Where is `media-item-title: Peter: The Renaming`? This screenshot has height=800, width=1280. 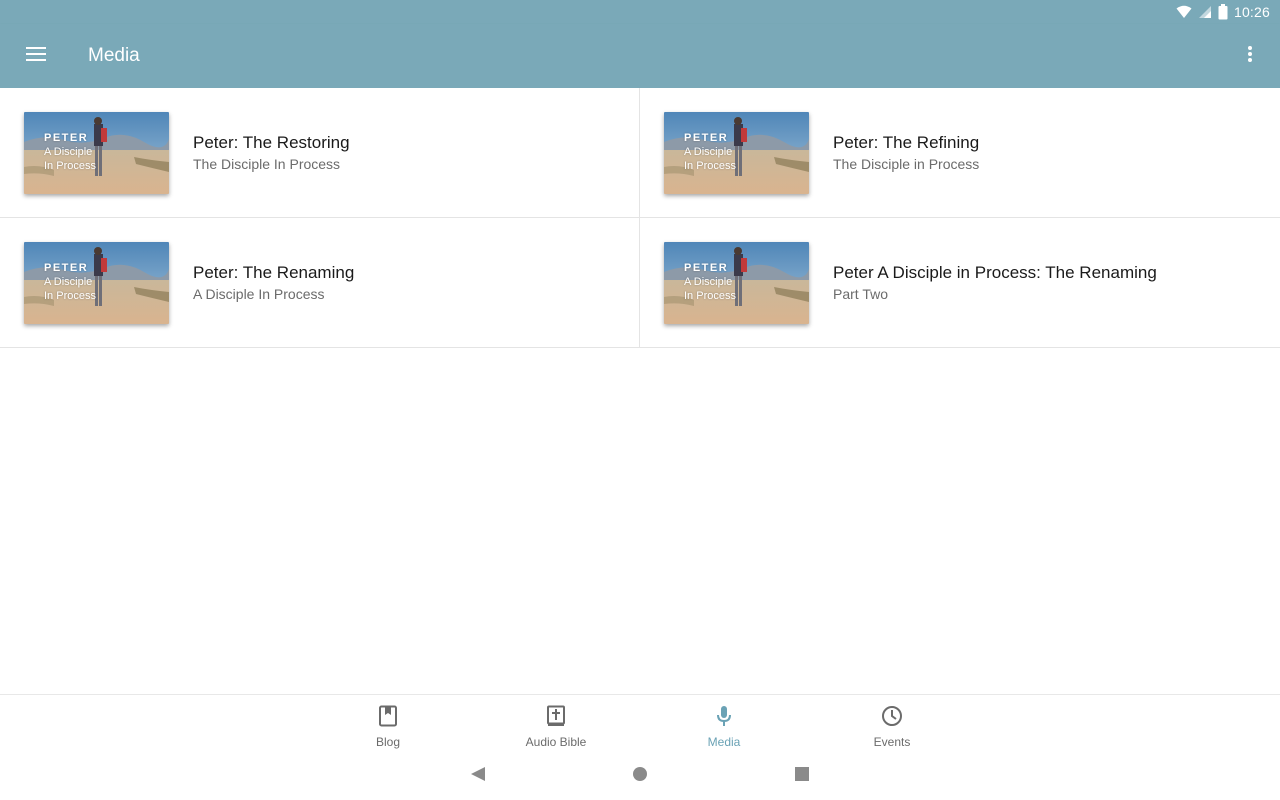
media-item-title: Peter: The Renaming is located at coordinates (274, 272).